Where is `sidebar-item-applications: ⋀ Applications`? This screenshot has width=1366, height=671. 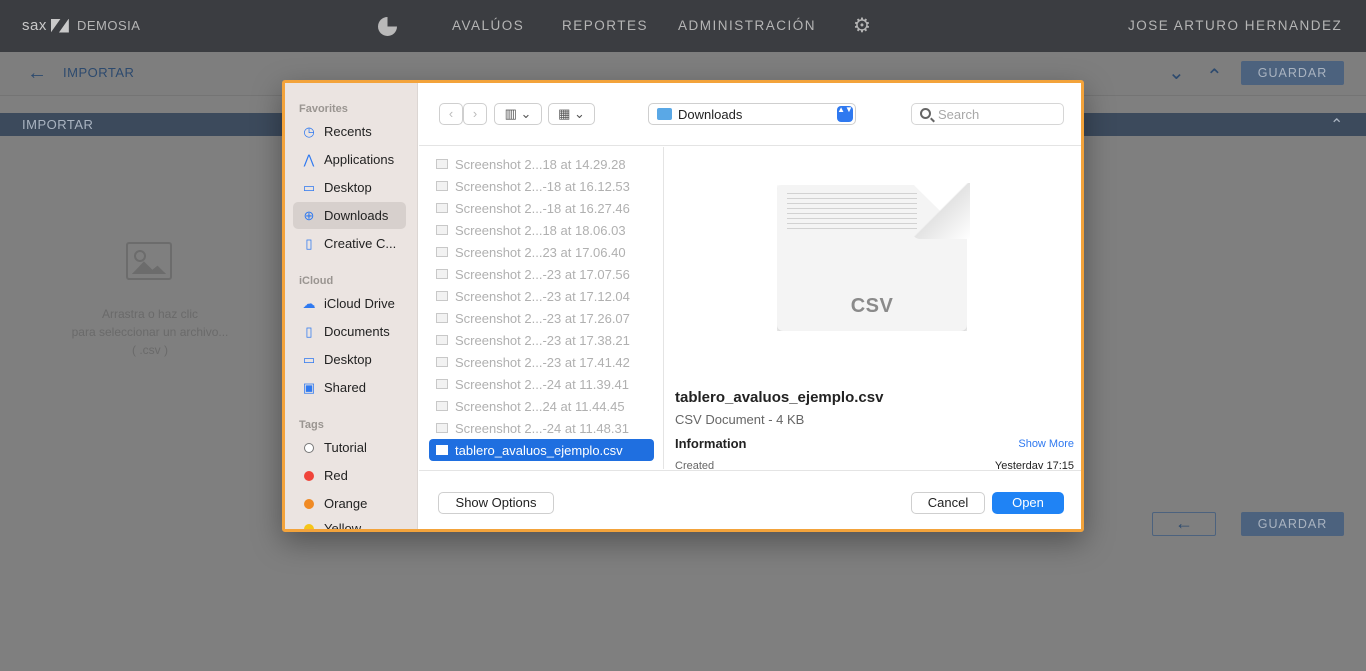 sidebar-item-applications: ⋀ Applications is located at coordinates (349, 159).